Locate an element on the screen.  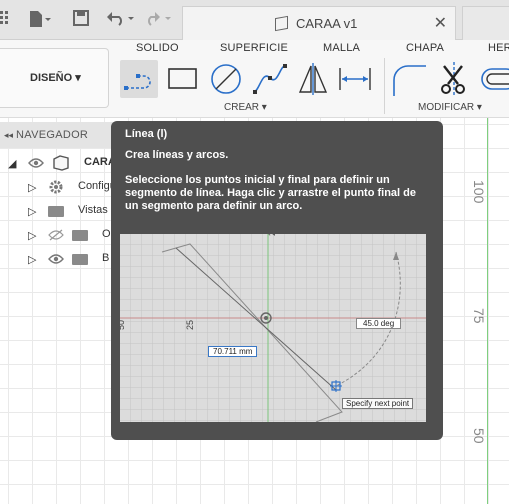
collapse-arrow-icon: ◂◂ is located at coordinates (8, 135).